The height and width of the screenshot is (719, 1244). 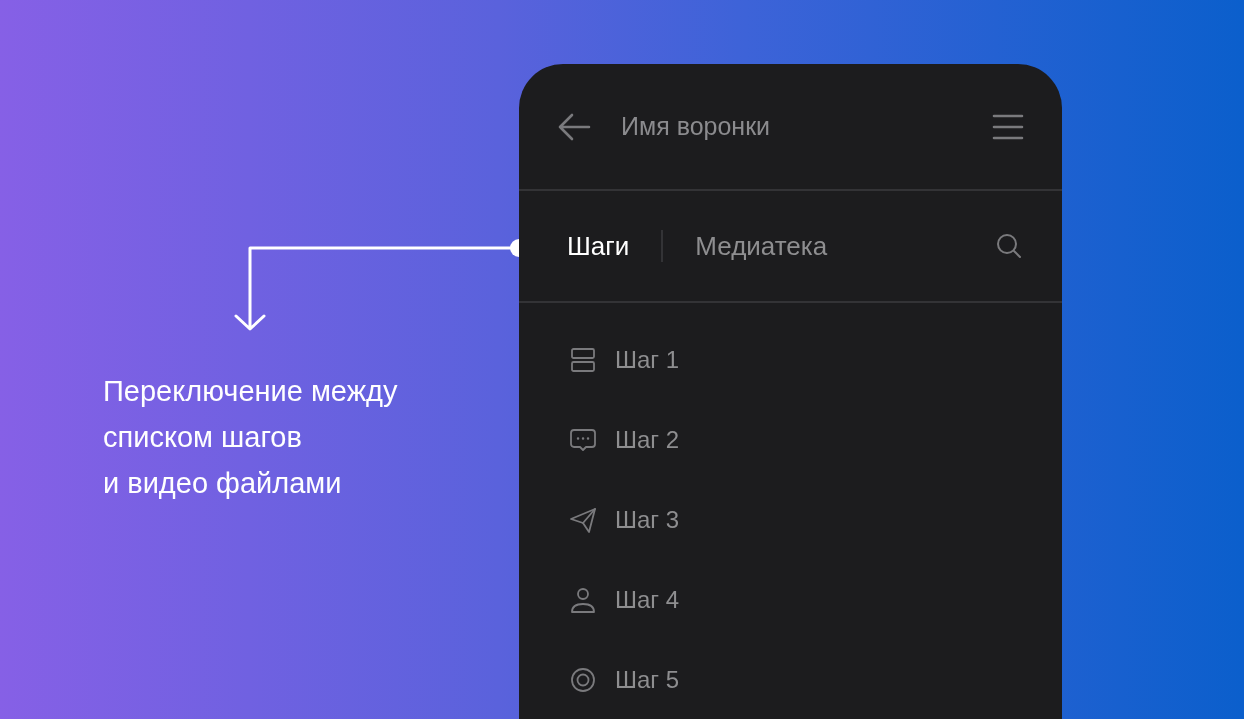 I want to click on step-item: Шаг 4, so click(x=647, y=600).